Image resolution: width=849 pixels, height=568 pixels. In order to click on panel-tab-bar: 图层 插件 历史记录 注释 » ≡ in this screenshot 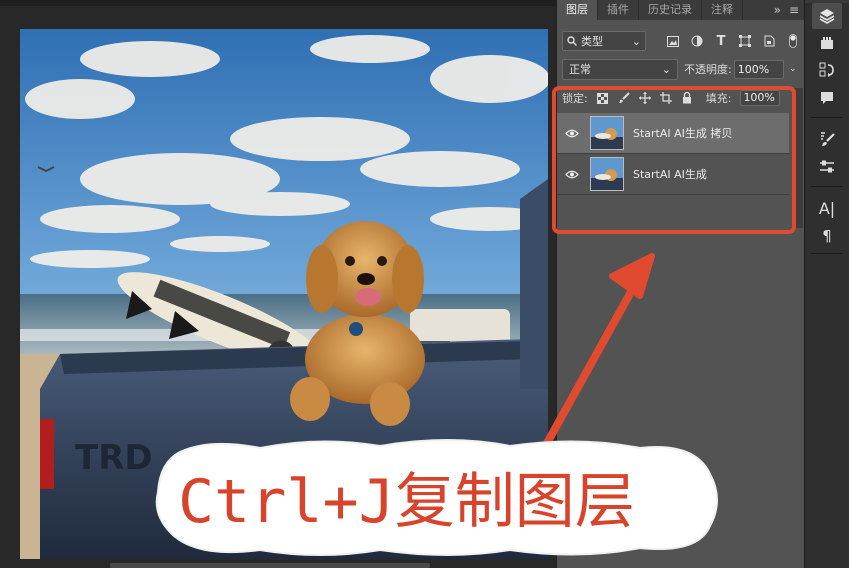, I will do `click(681, 10)`.